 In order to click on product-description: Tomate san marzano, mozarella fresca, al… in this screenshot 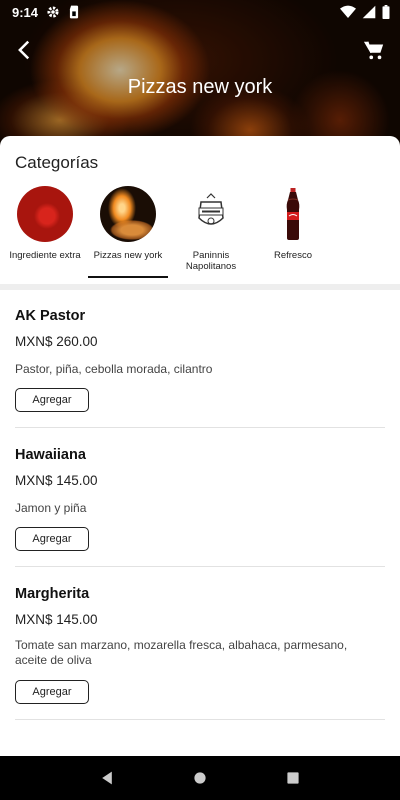, I will do `click(181, 652)`.